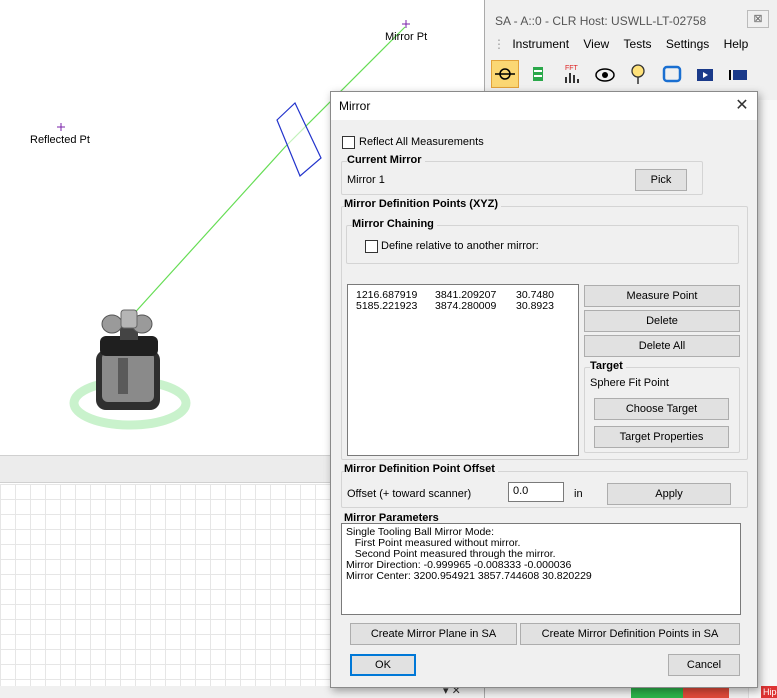 This screenshot has height=698, width=777. I want to click on target-value: Sphere Fit Point, so click(629, 383).